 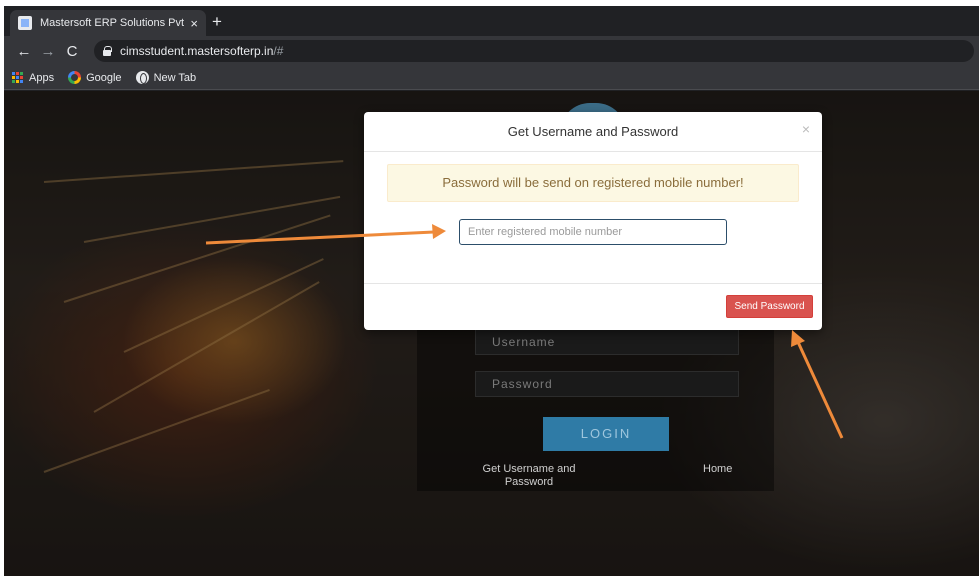 I want to click on back-icon: ←, so click(x=24, y=51).